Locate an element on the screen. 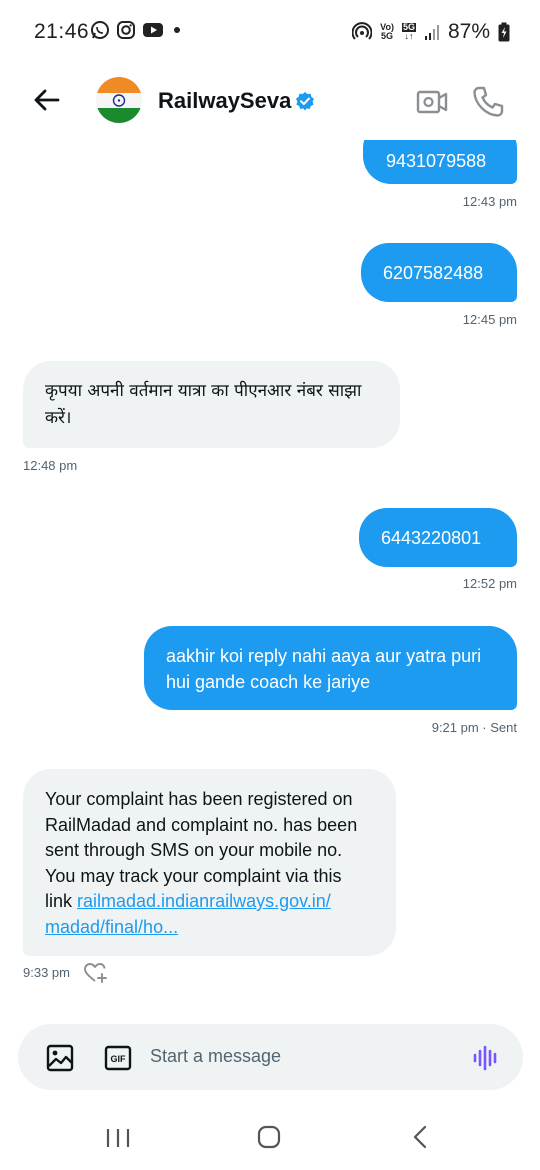 The width and height of the screenshot is (540, 1170). system-nav-bar is located at coordinates (270, 1135).